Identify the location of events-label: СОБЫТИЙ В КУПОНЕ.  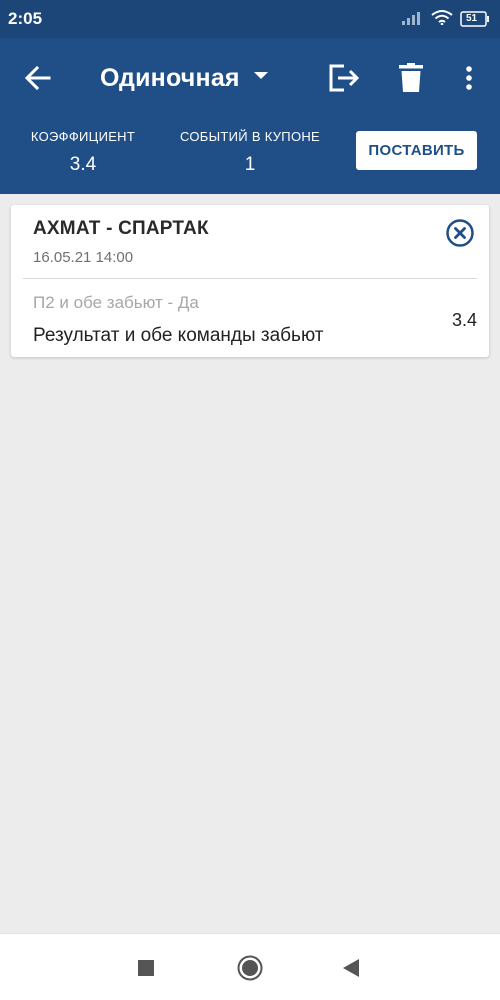
(250, 136).